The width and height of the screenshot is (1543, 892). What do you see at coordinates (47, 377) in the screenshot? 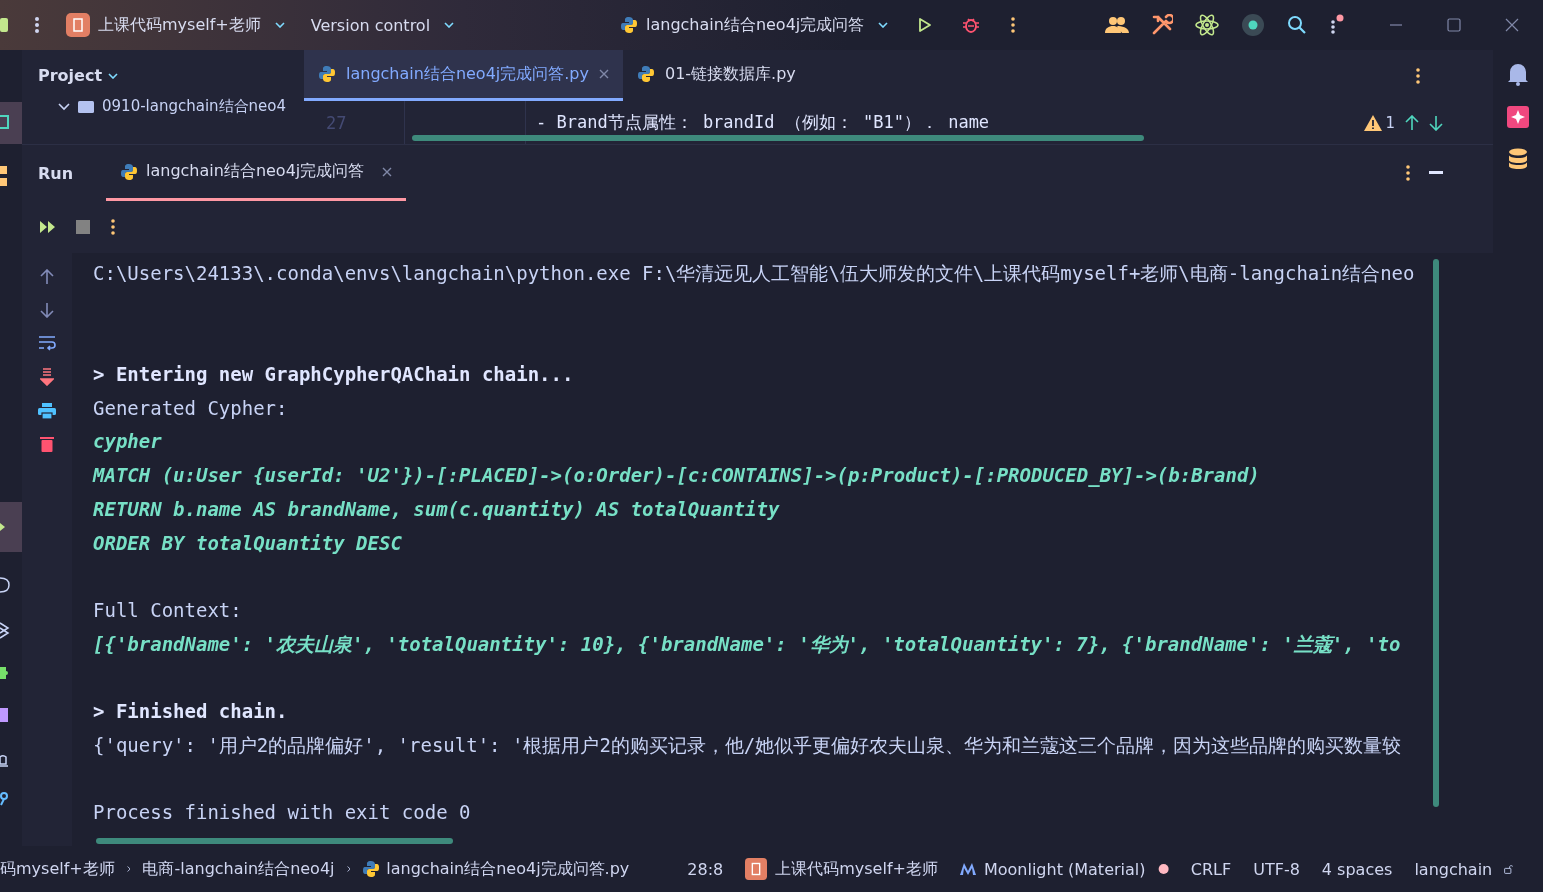
I see `scroll-to-end-icon` at bounding box center [47, 377].